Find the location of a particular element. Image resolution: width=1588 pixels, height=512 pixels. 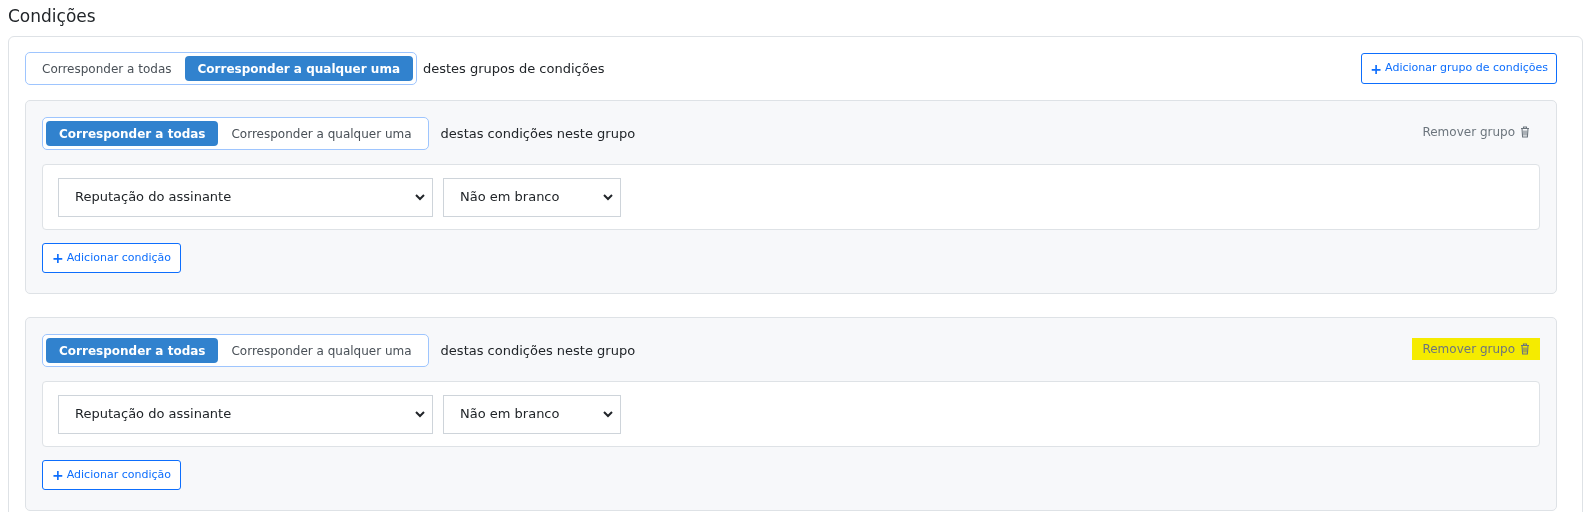

add-group-button: + Adicionar grupo de condições is located at coordinates (1459, 68).